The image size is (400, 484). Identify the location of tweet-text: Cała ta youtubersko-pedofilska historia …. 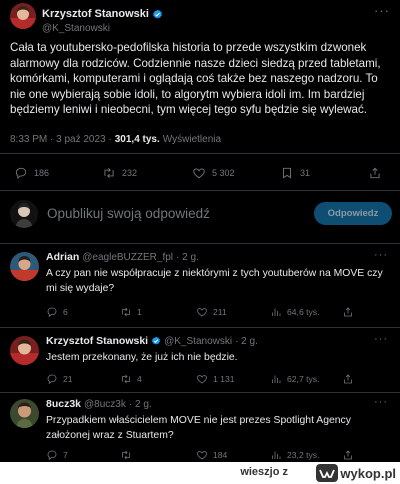
(195, 79).